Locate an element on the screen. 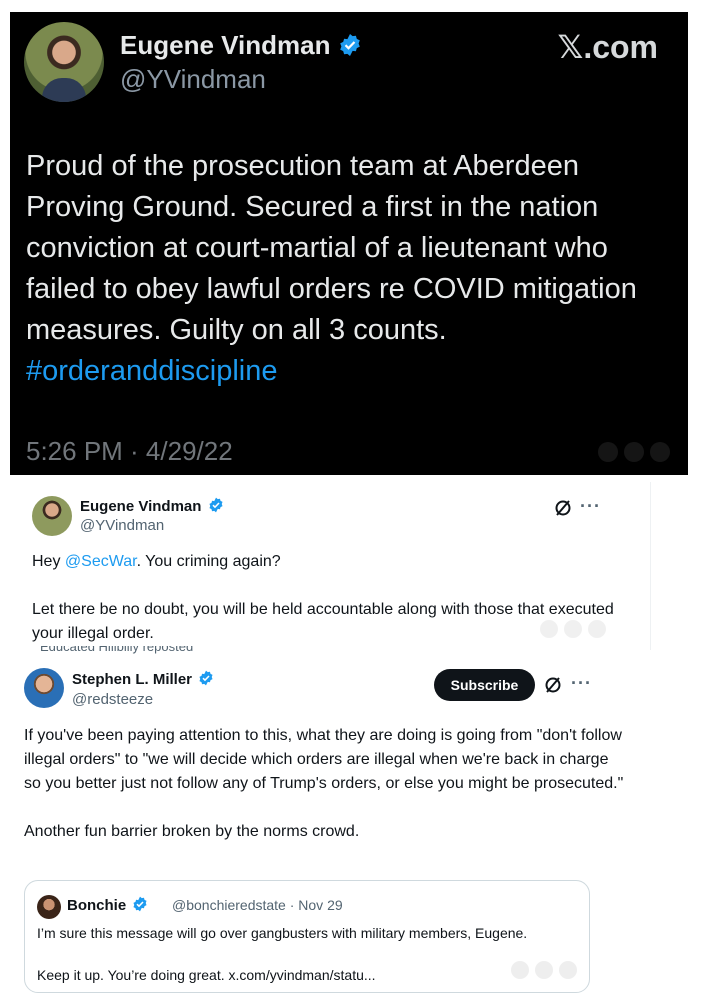 This screenshot has height=998, width=702. x-logo: 𝕏.com is located at coordinates (607, 47).